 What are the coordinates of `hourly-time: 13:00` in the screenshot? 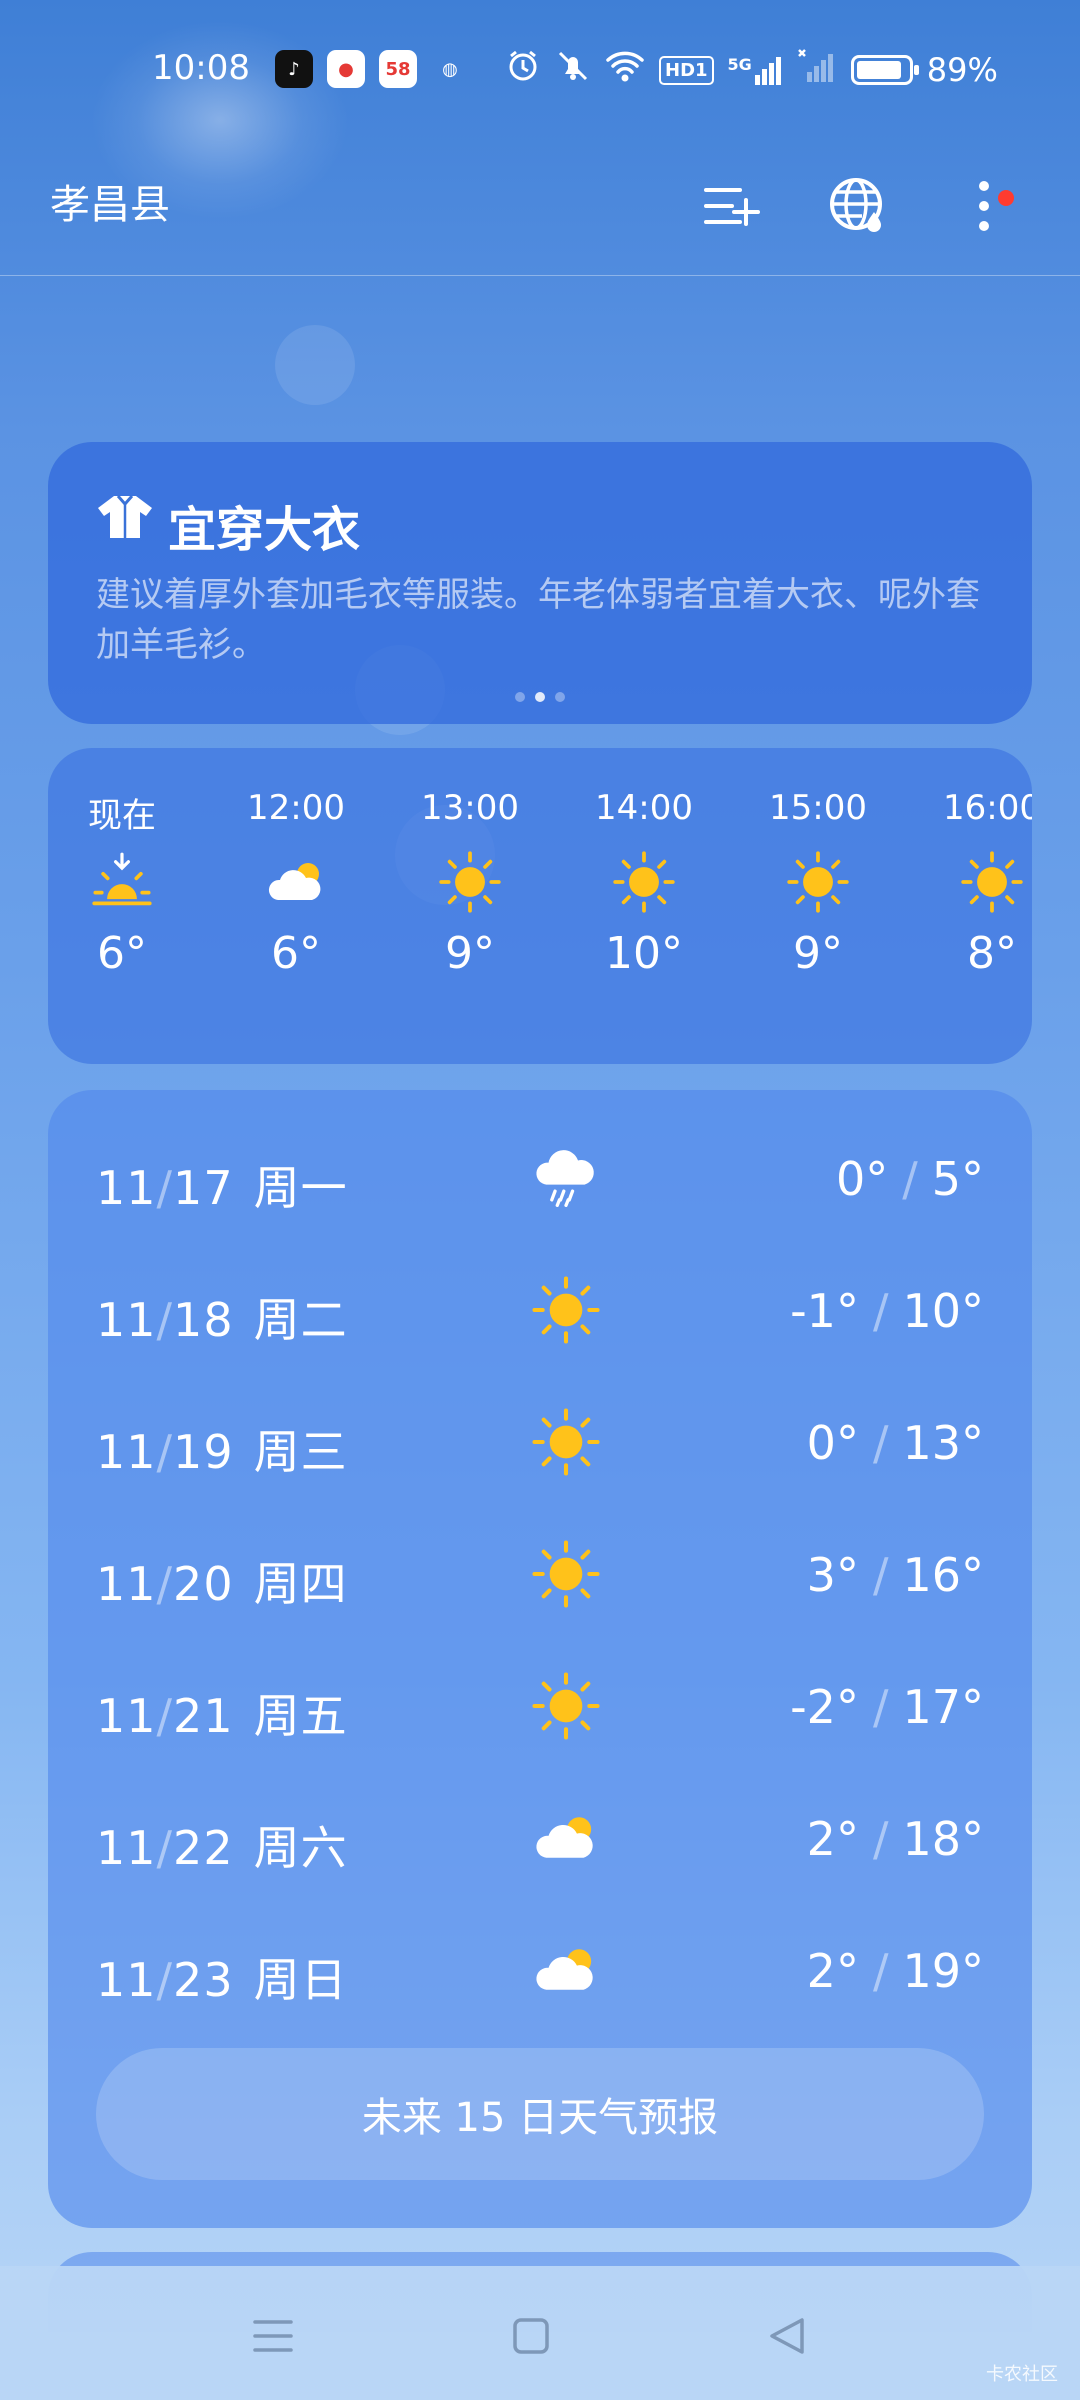 It's located at (470, 808).